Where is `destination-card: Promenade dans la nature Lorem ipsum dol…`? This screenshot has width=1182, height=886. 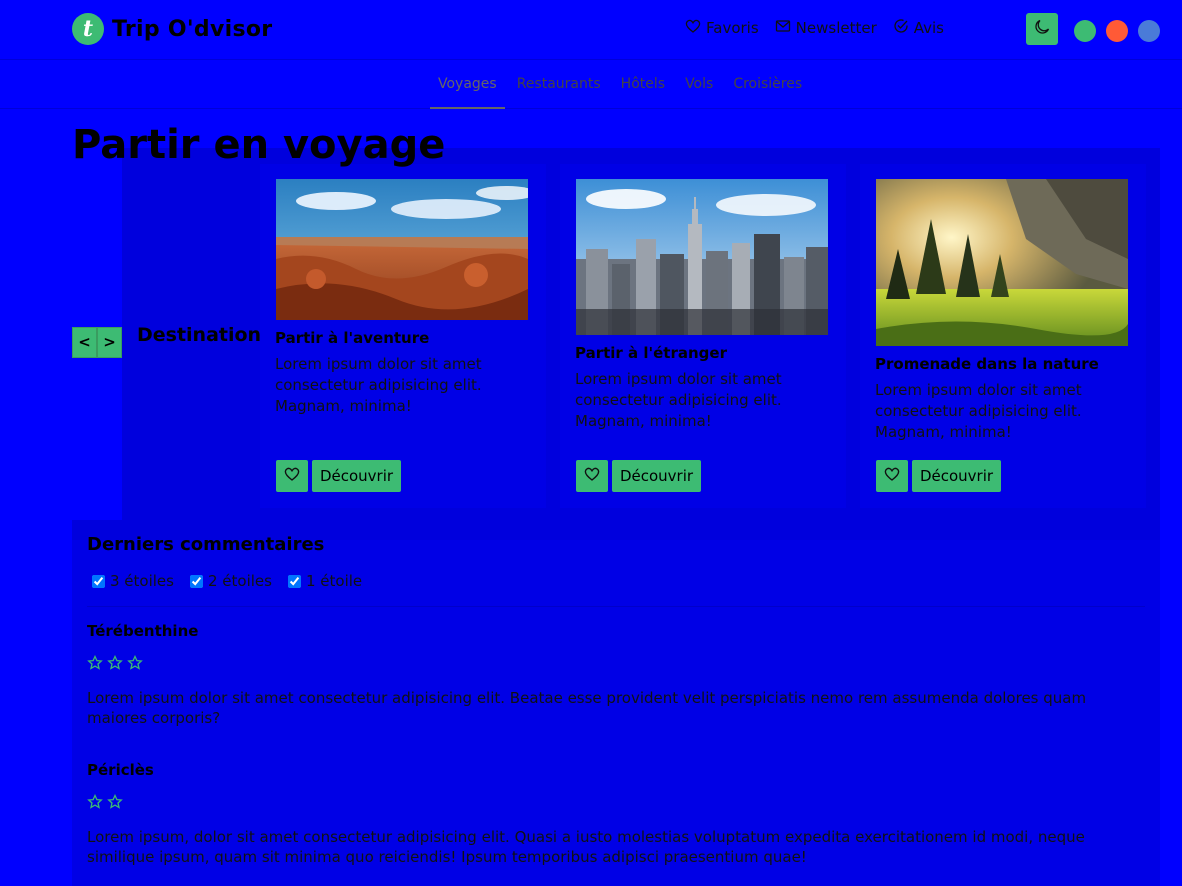 destination-card: Promenade dans la nature Lorem ipsum dol… is located at coordinates (1003, 336).